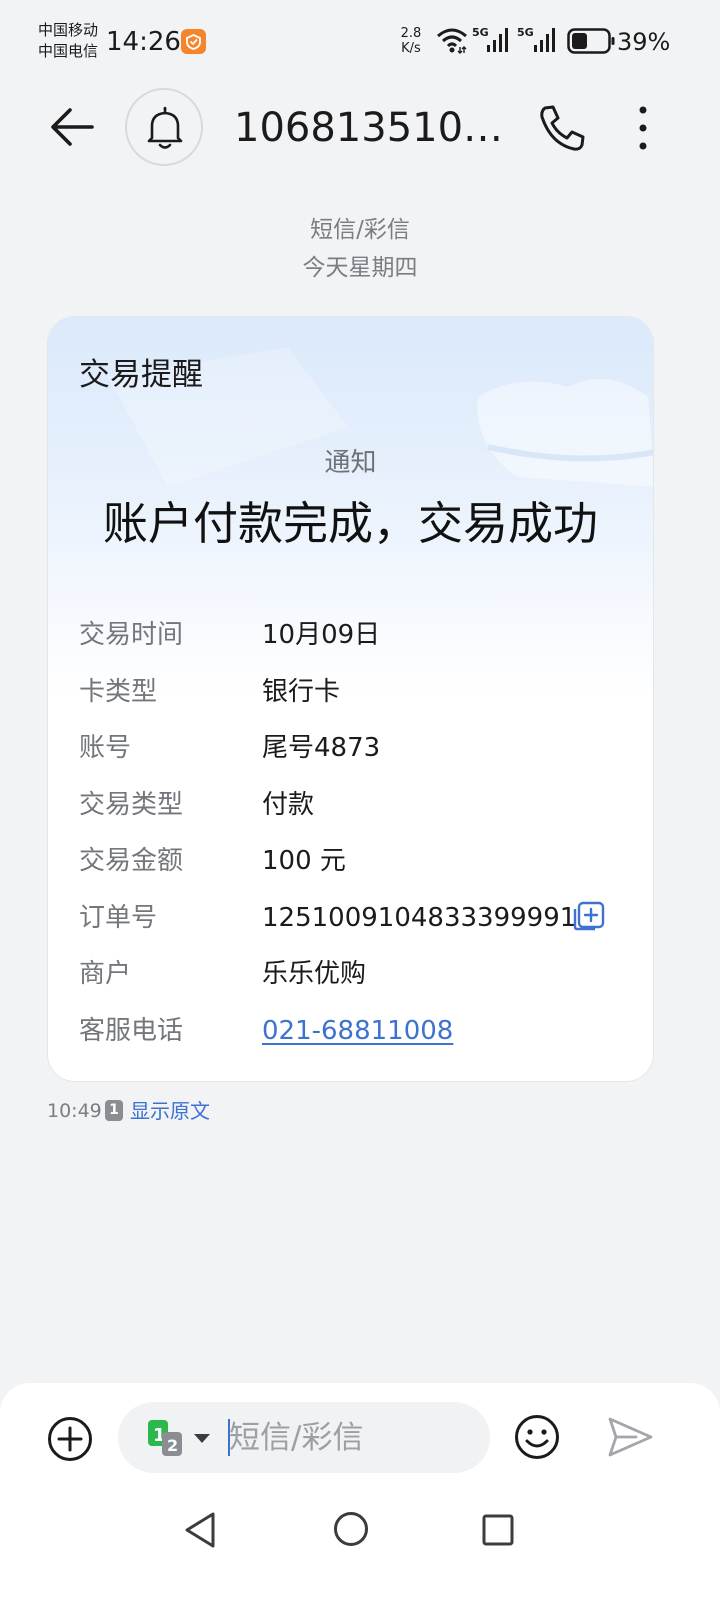  Describe the element at coordinates (360, 230) in the screenshot. I see `message-type-label: 短信/彩信` at that location.